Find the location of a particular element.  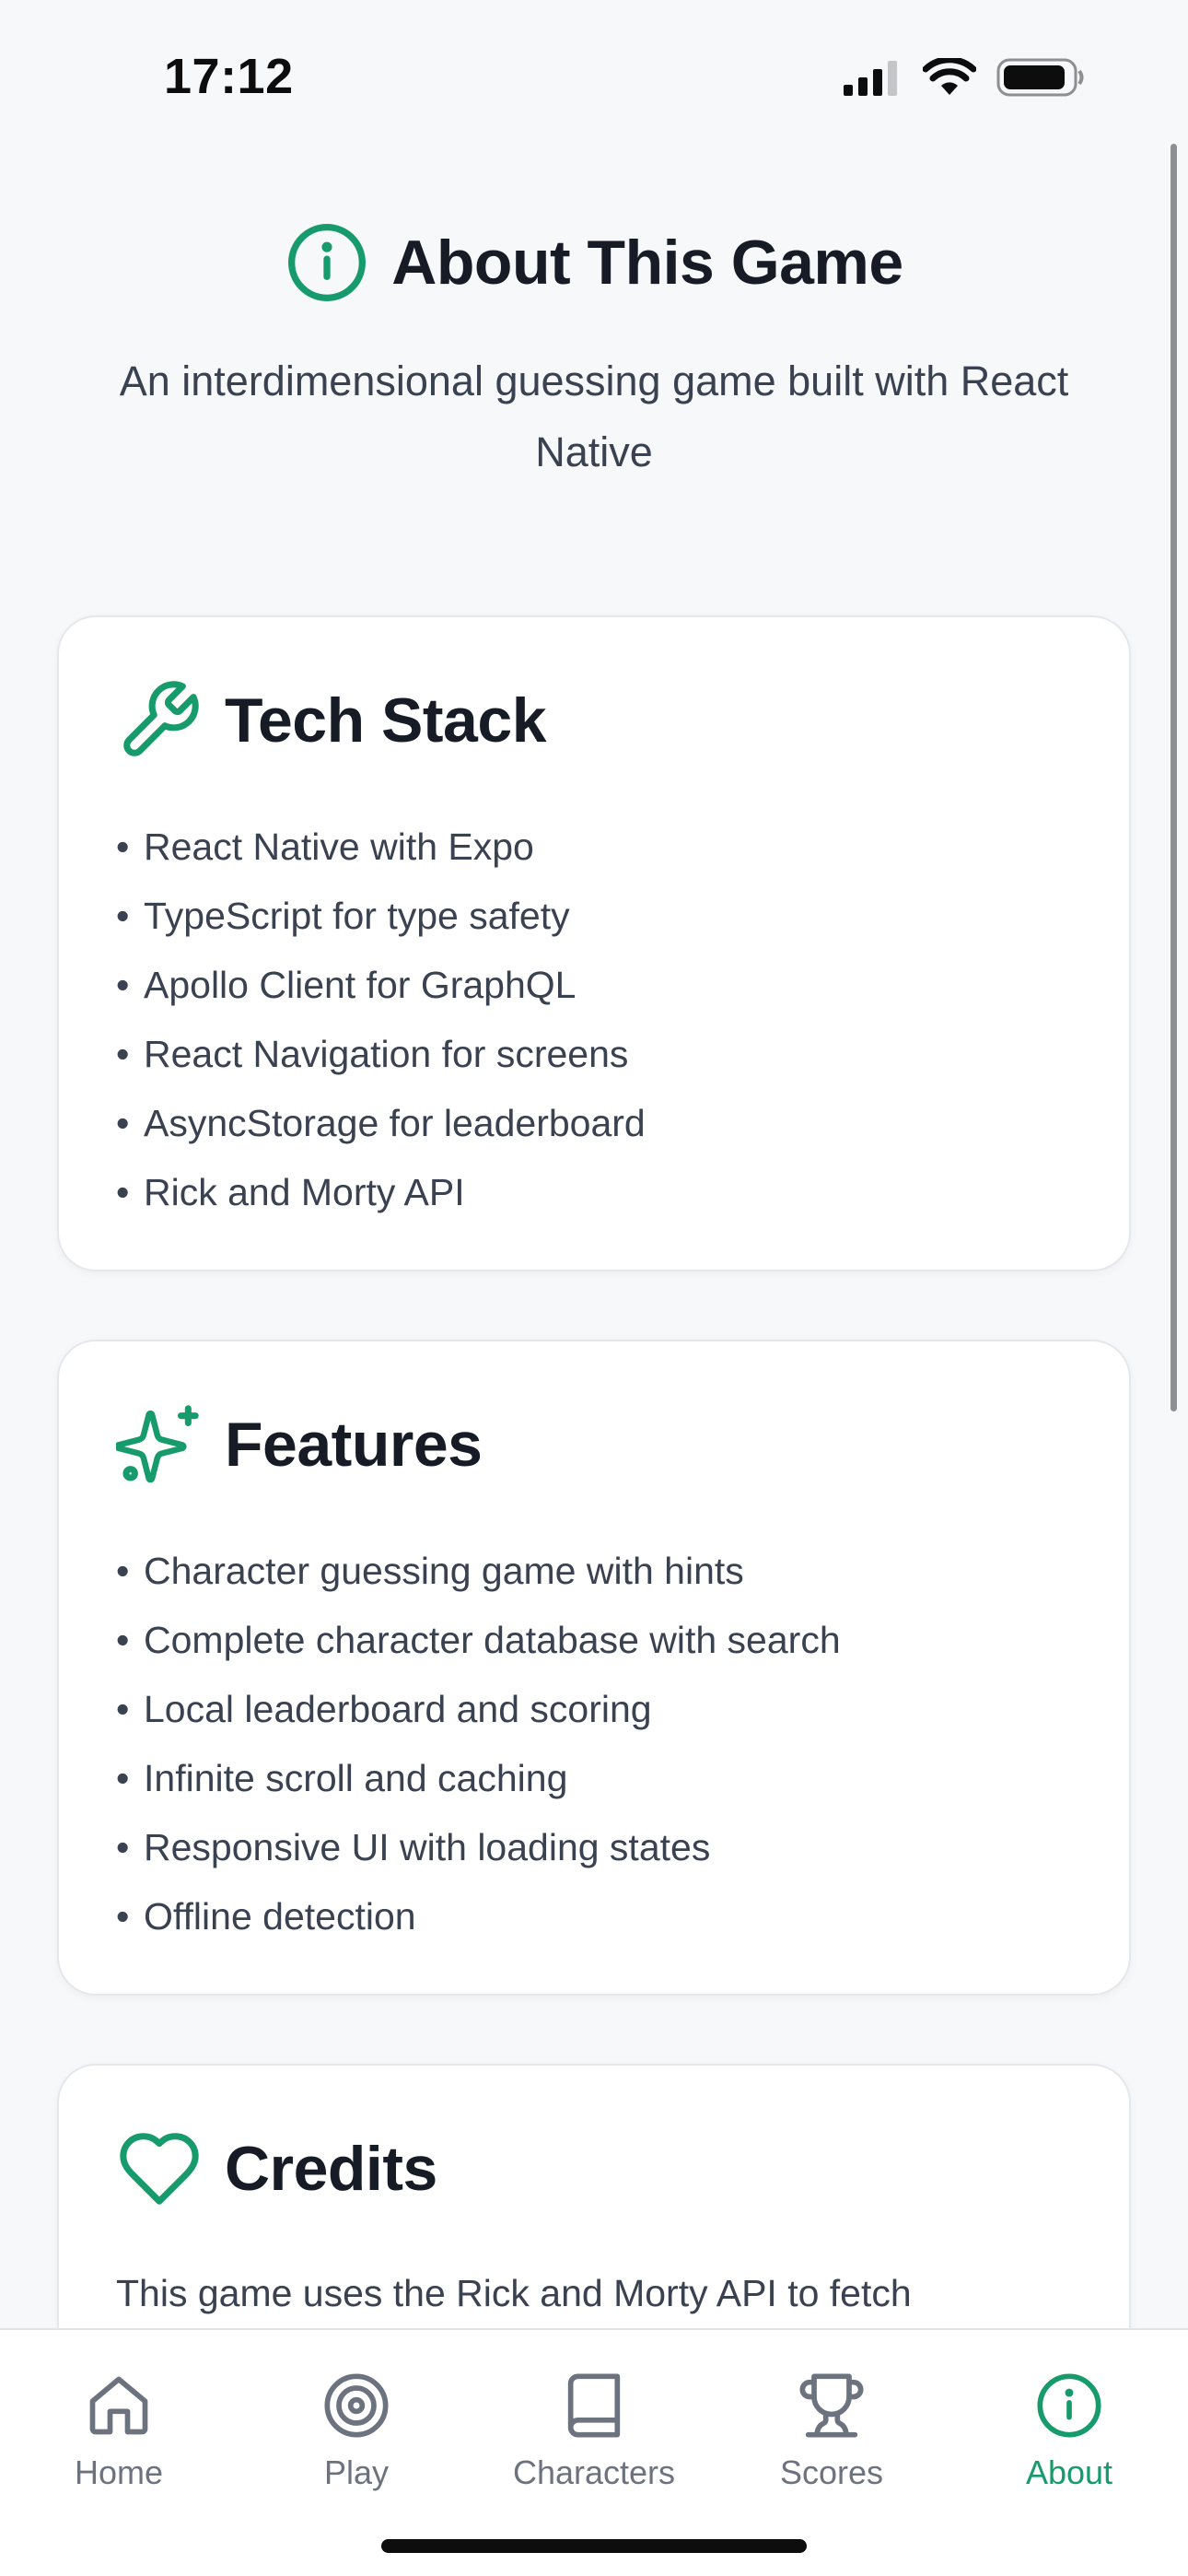

status-icons is located at coordinates (964, 77).